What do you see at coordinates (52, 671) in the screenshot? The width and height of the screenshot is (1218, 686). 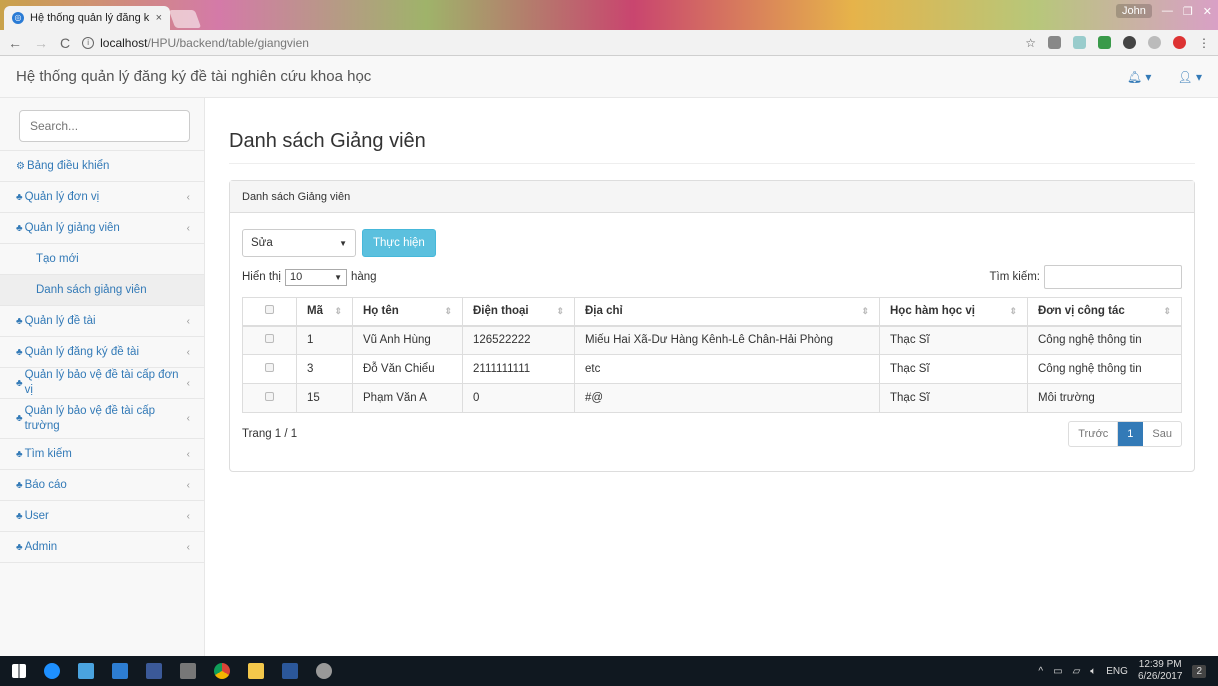 I see `edge-icon` at bounding box center [52, 671].